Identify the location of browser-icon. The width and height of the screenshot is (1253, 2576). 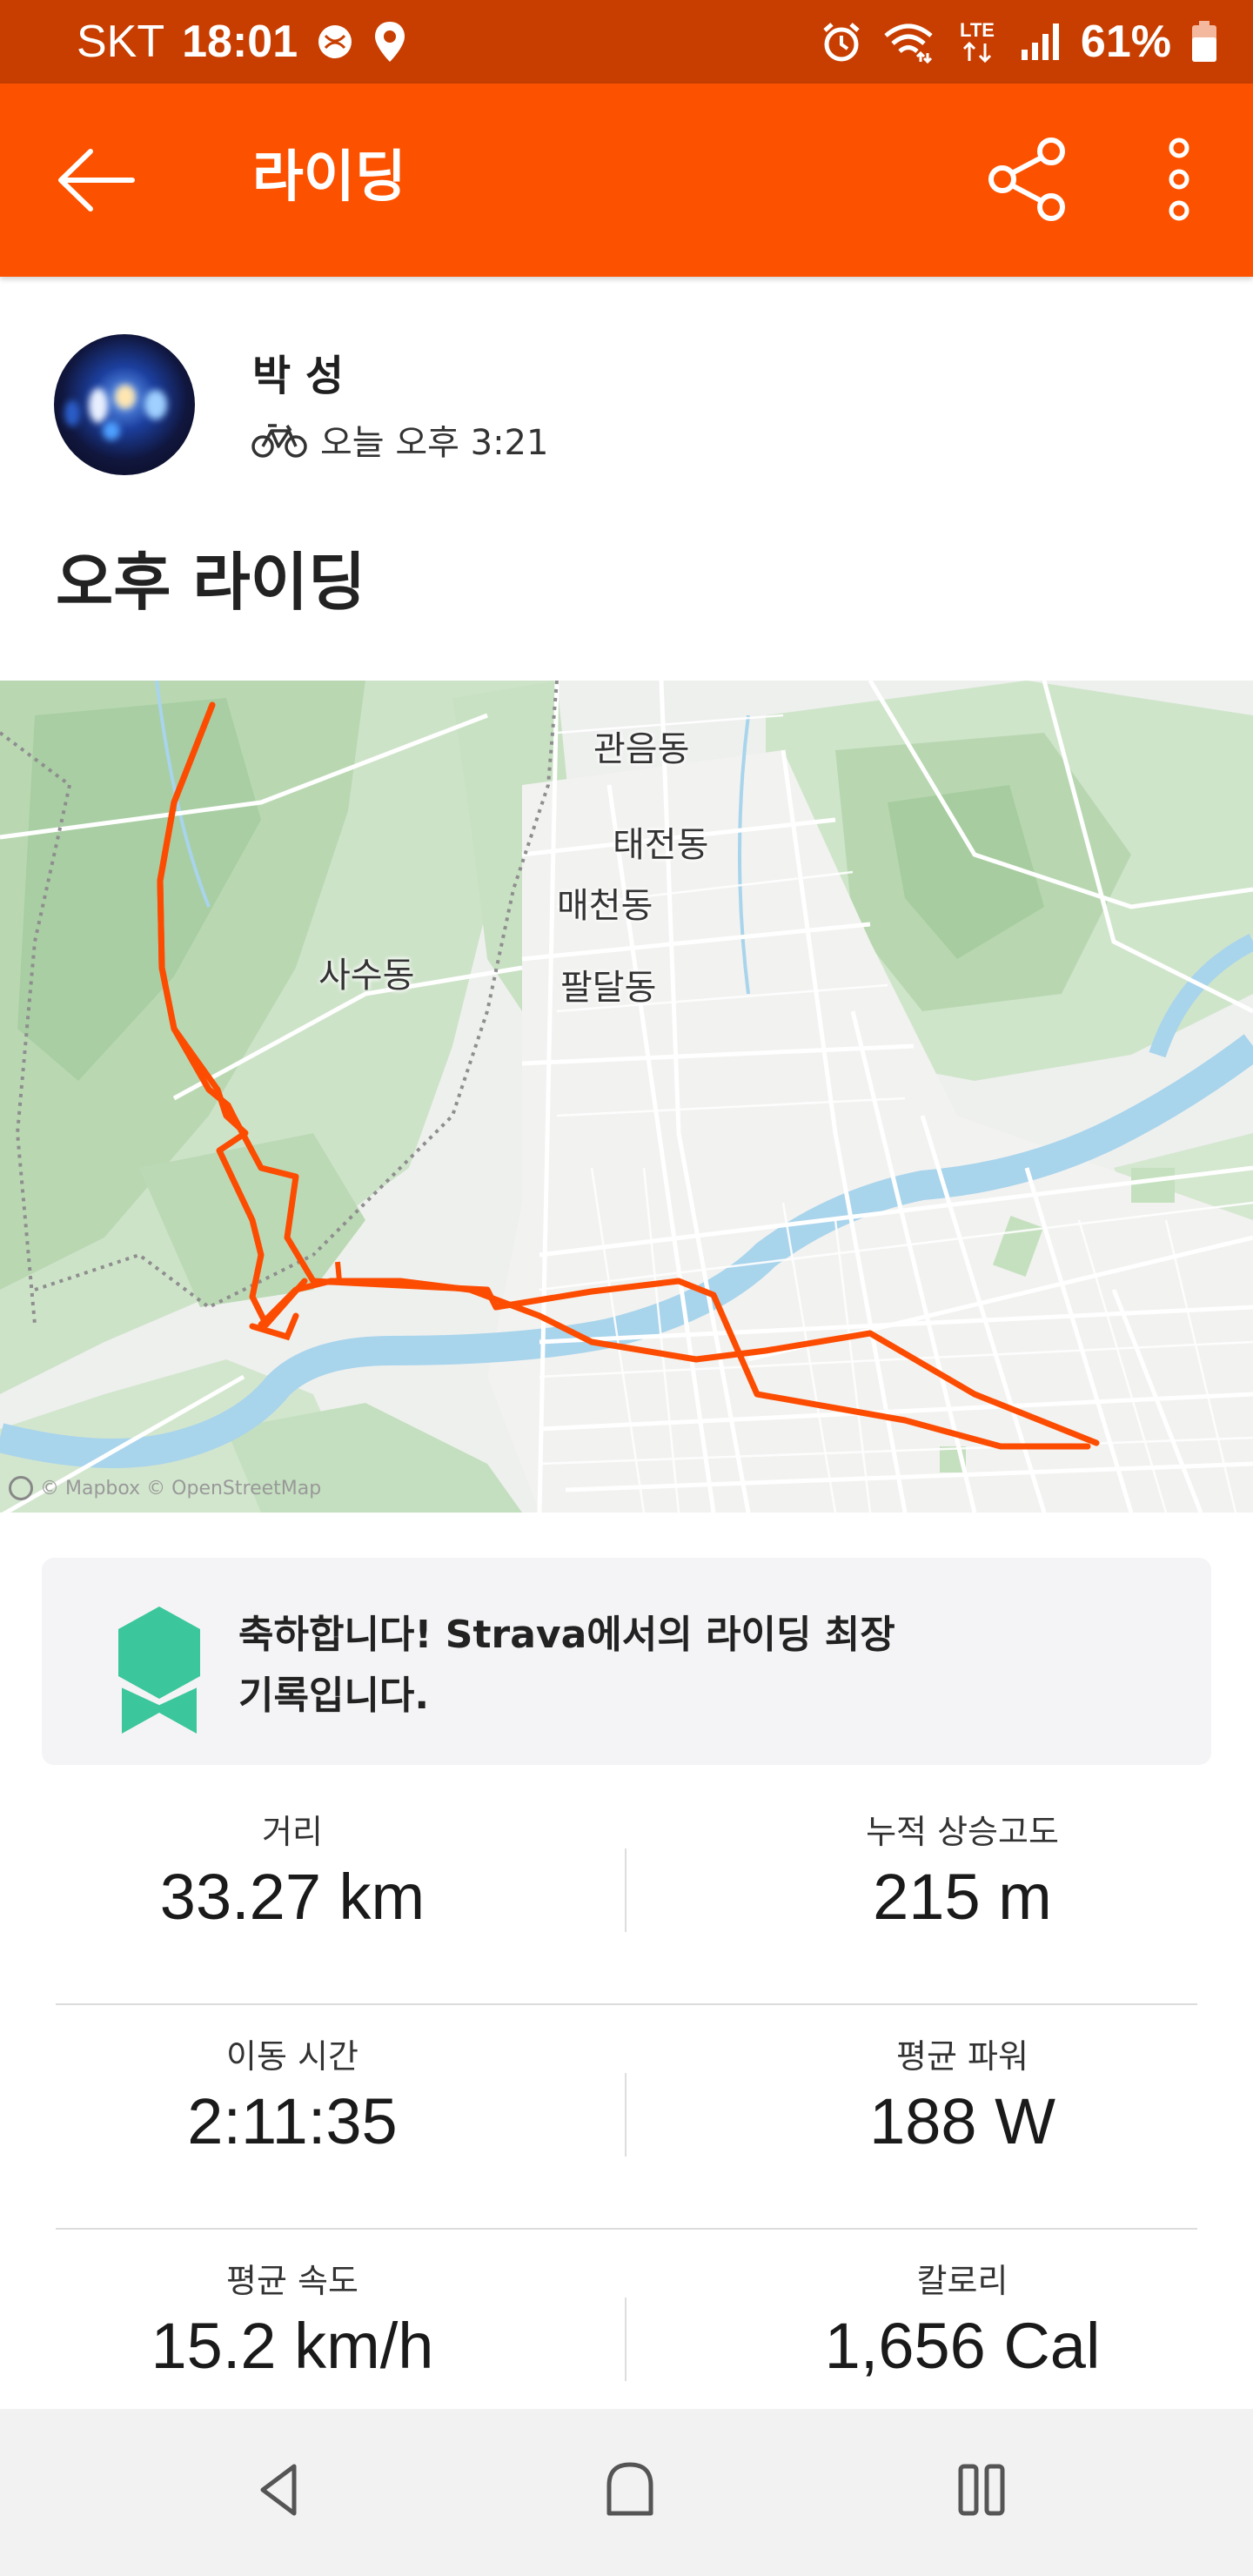
(335, 41).